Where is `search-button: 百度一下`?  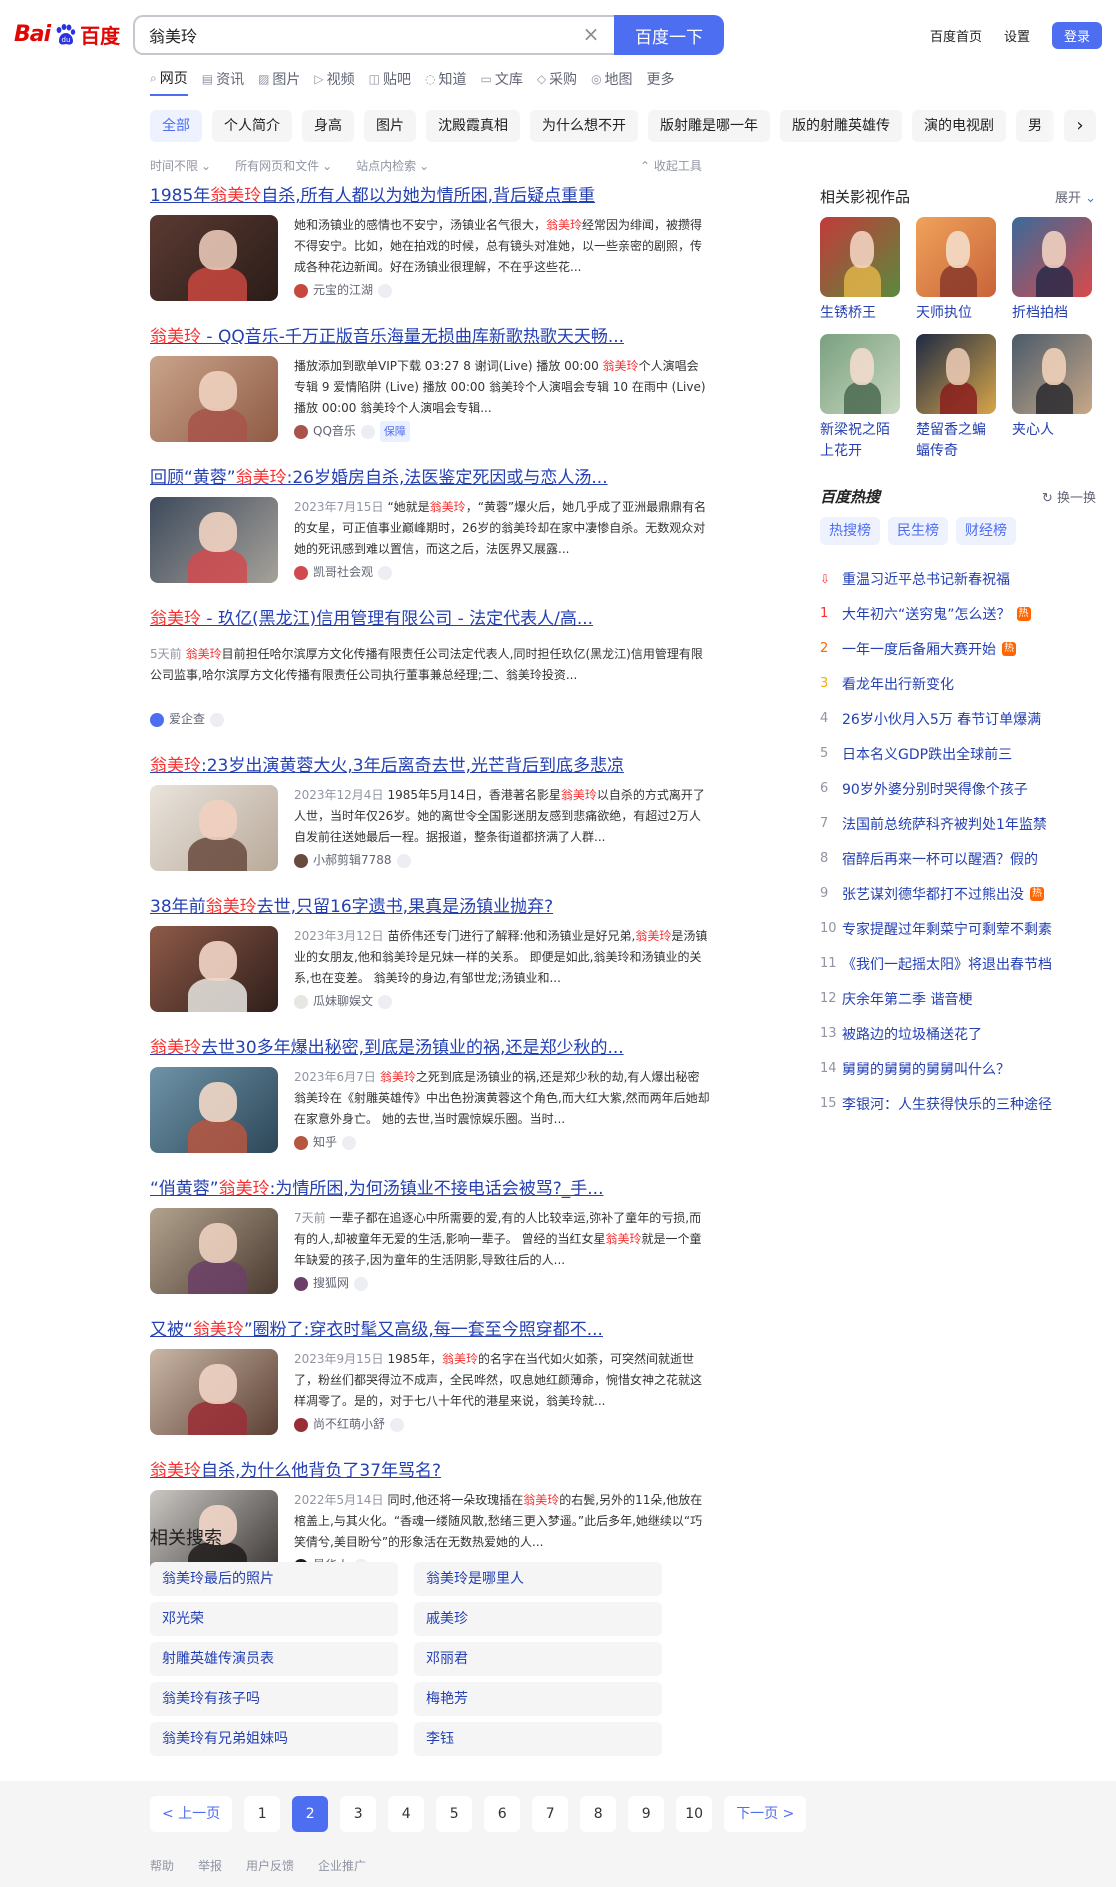 search-button: 百度一下 is located at coordinates (669, 35).